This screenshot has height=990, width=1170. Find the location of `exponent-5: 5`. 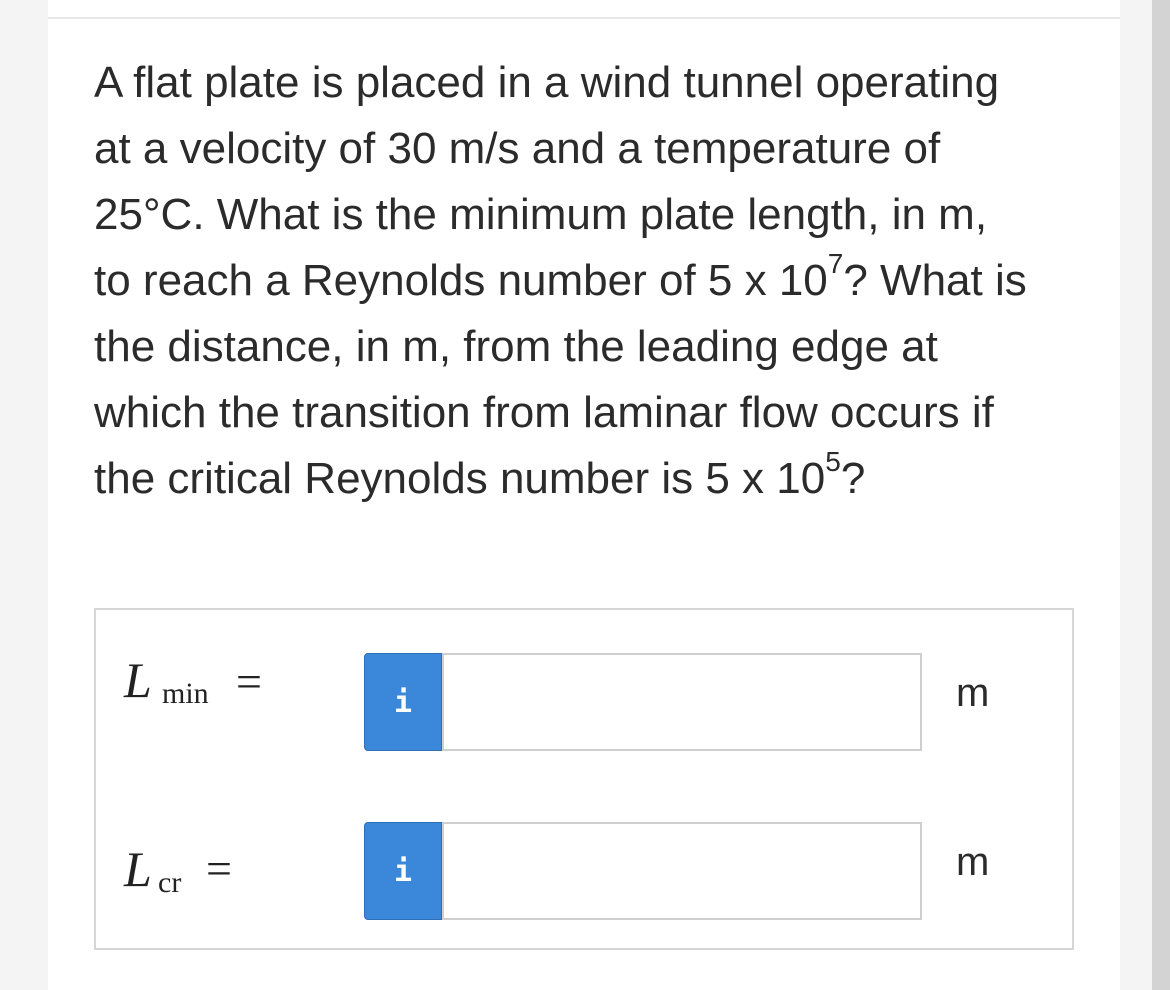

exponent-5: 5 is located at coordinates (833, 462).